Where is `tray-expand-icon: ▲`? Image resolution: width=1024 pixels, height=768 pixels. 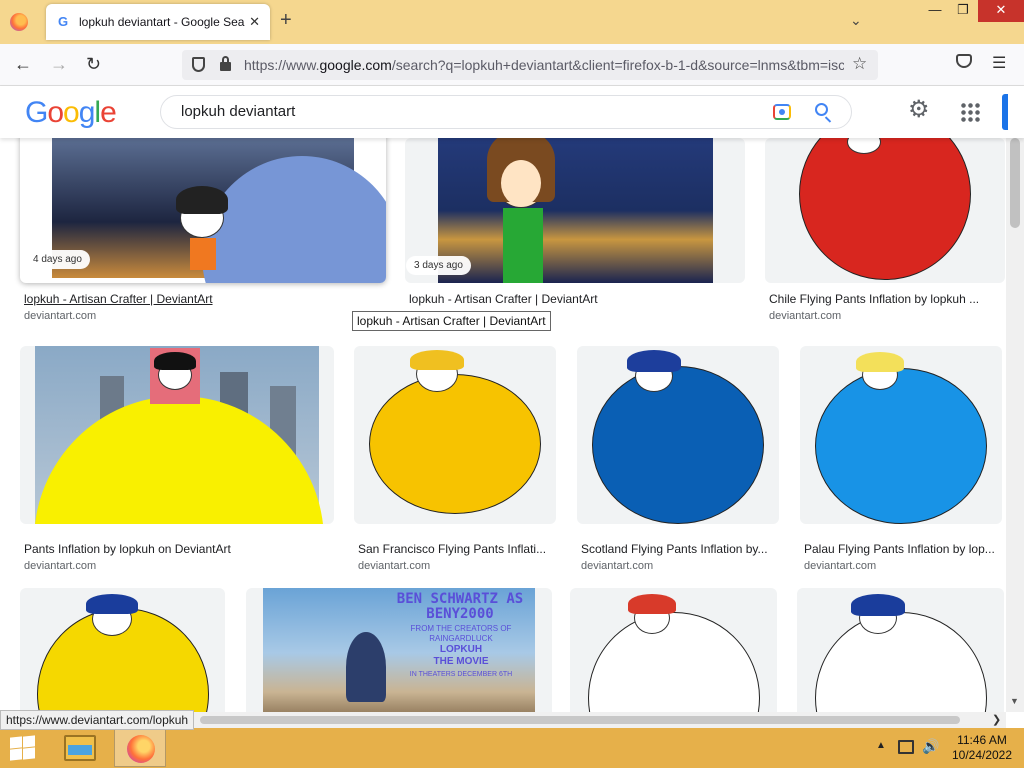
tray-expand-icon: ▲ is located at coordinates (881, 745).